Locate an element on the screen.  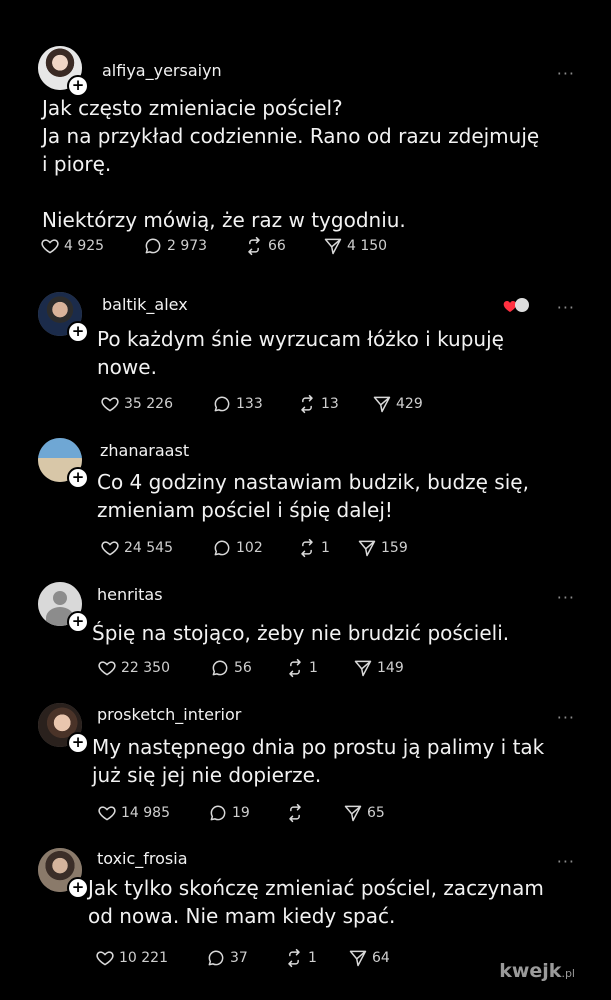
liked-by-author-icon is located at coordinates (516, 305).